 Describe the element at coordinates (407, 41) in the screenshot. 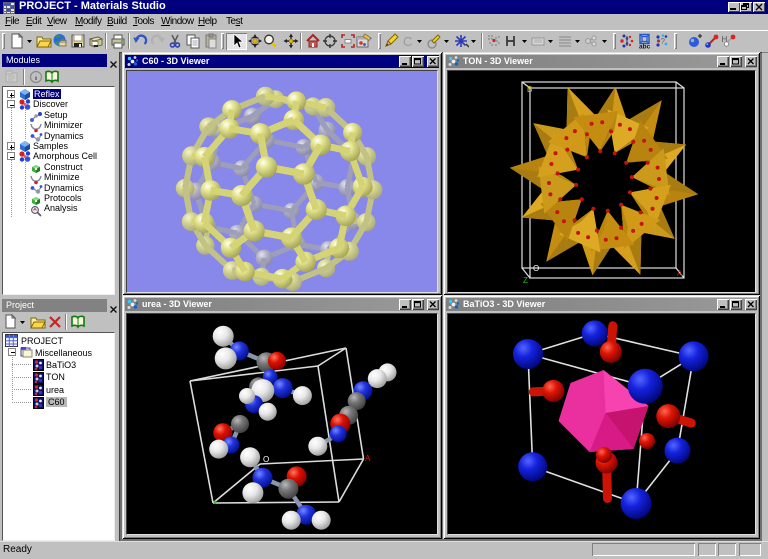

I see `svg-text: C` at that location.